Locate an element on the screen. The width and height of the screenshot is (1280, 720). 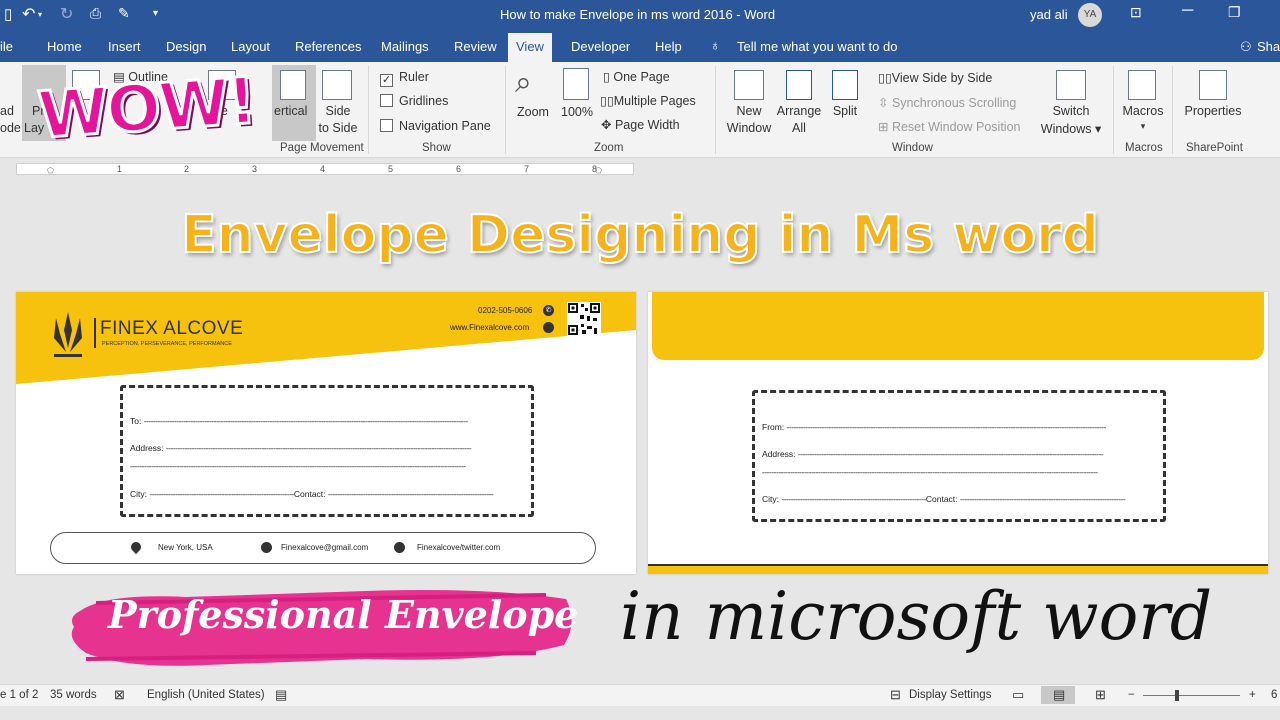
one-page-button: ▯ One Page is located at coordinates (636, 76).